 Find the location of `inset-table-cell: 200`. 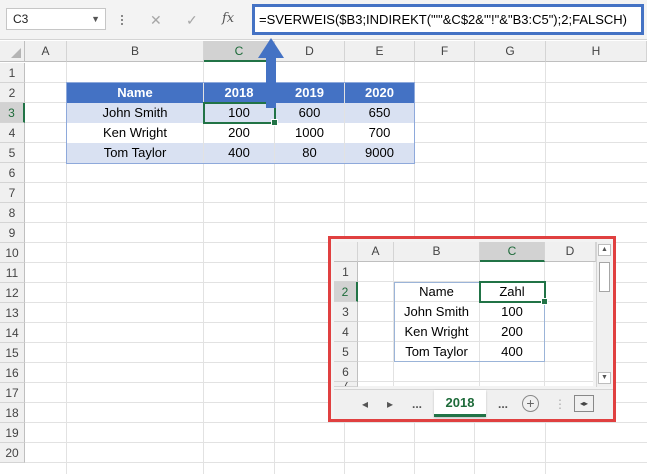

inset-table-cell: 200 is located at coordinates (512, 332).